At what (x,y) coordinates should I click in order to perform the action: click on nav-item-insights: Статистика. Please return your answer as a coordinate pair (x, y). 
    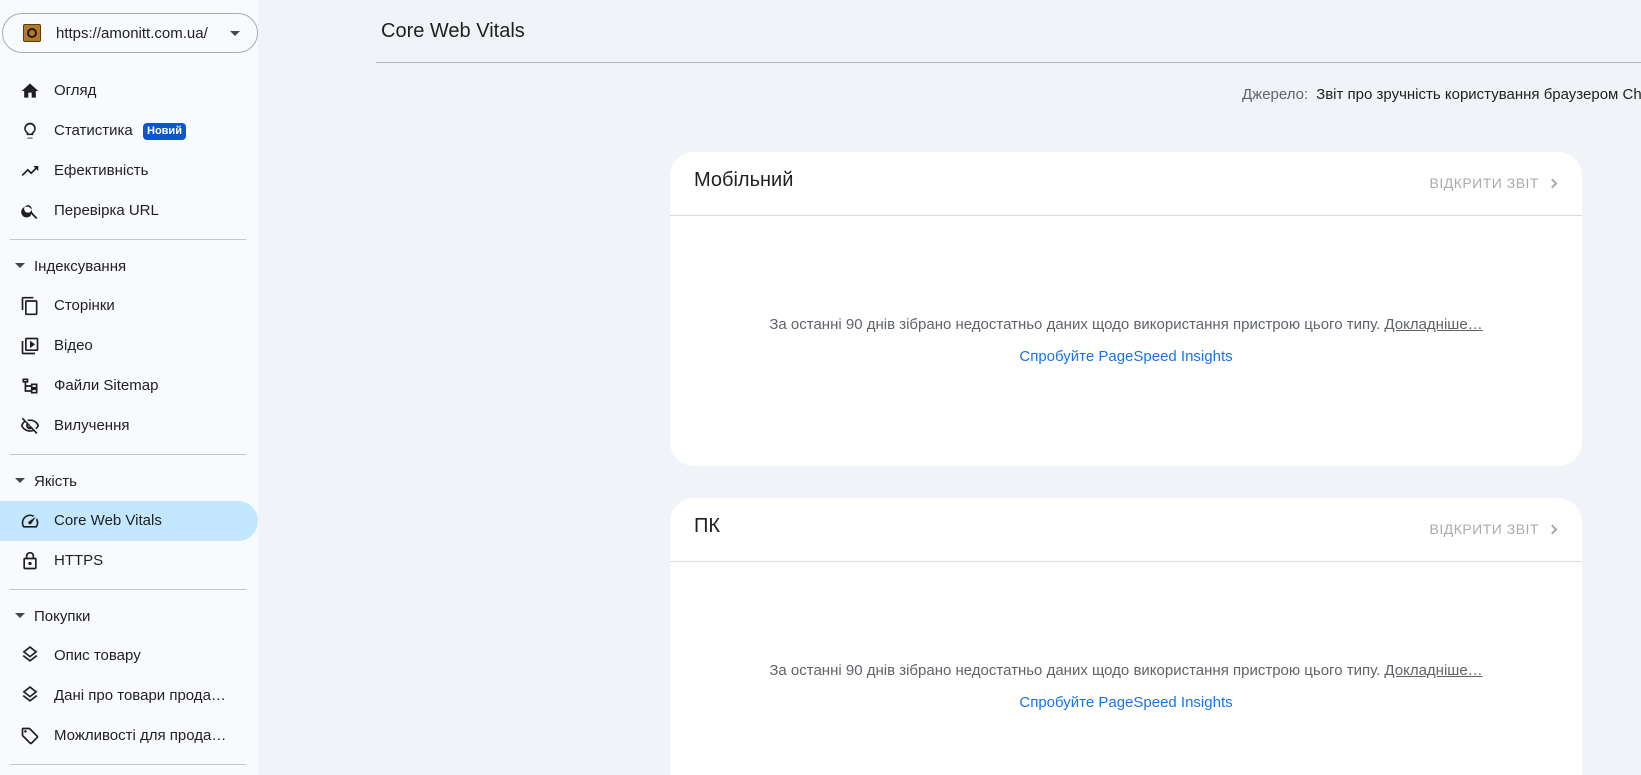
    Looking at the image, I should click on (129, 131).